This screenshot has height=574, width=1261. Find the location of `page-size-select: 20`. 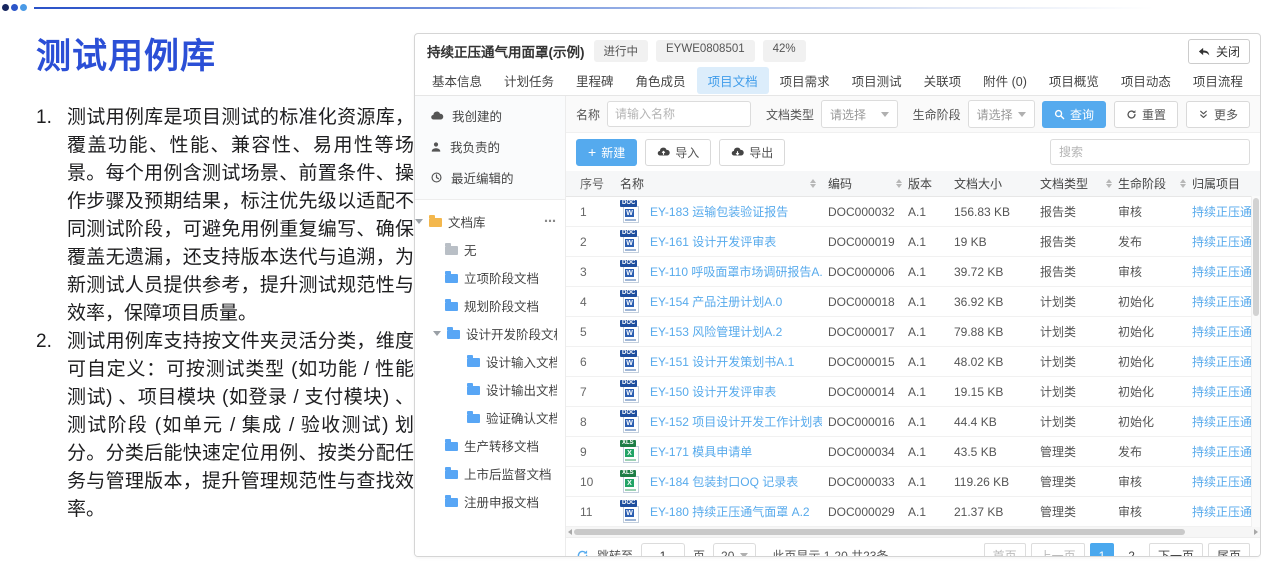

page-size-select: 20 is located at coordinates (735, 549).